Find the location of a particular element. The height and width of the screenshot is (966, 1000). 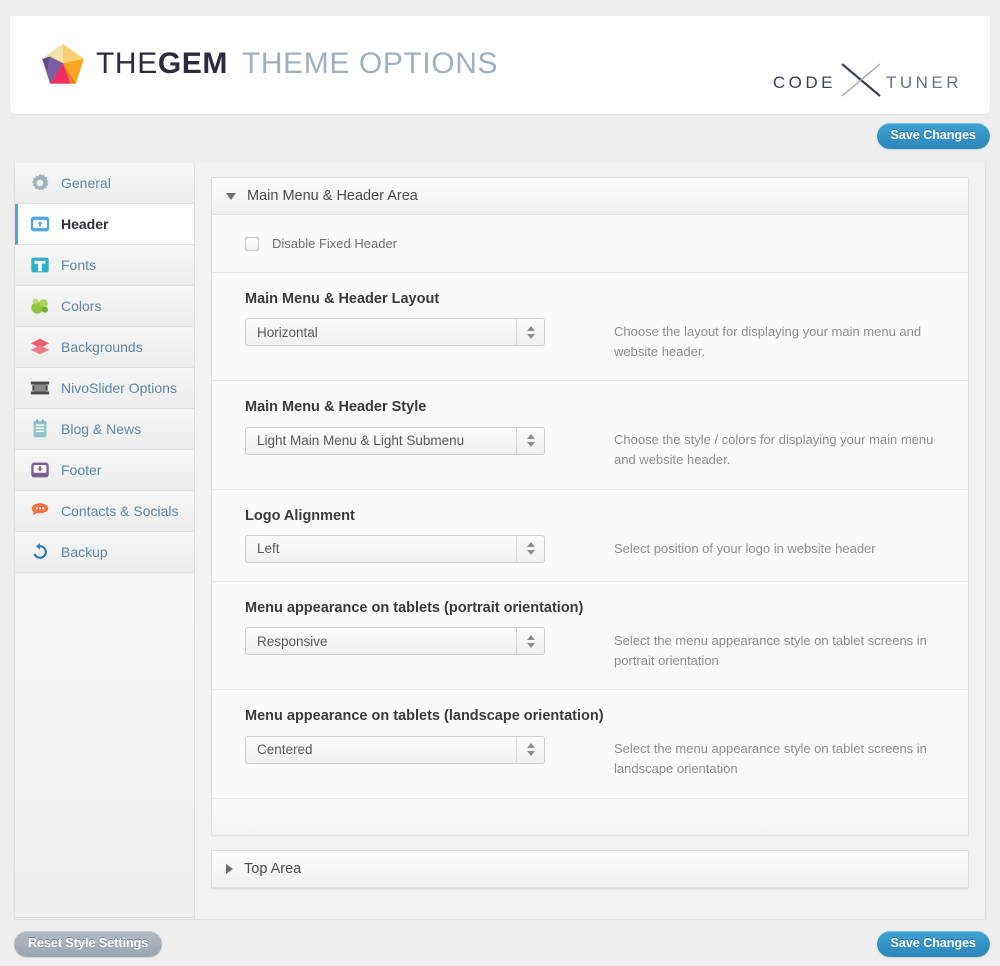

header-box-icon is located at coordinates (40, 224).